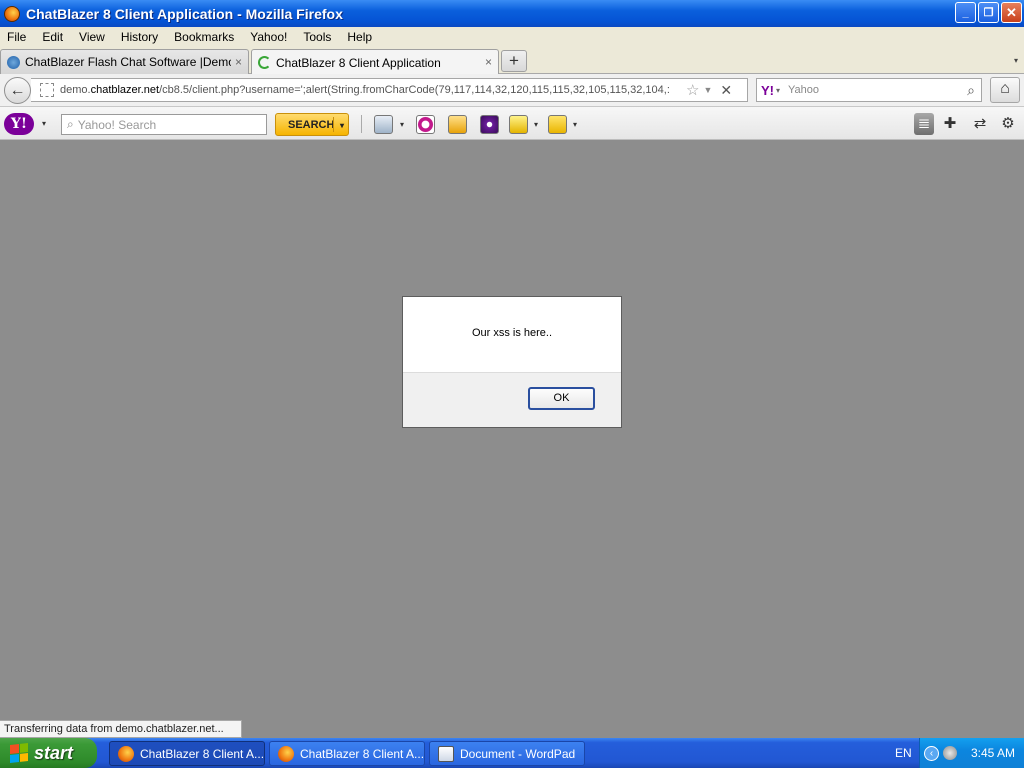 This screenshot has height=768, width=1024. I want to click on add-icon: ✚, so click(950, 124).